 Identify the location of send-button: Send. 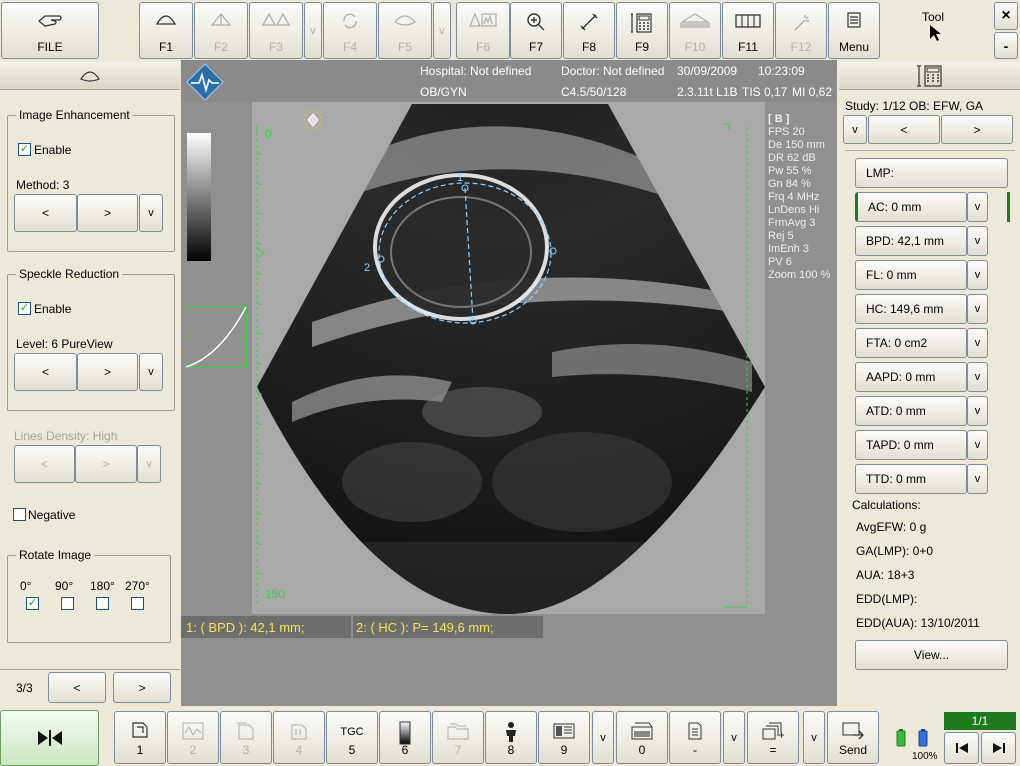
(853, 737).